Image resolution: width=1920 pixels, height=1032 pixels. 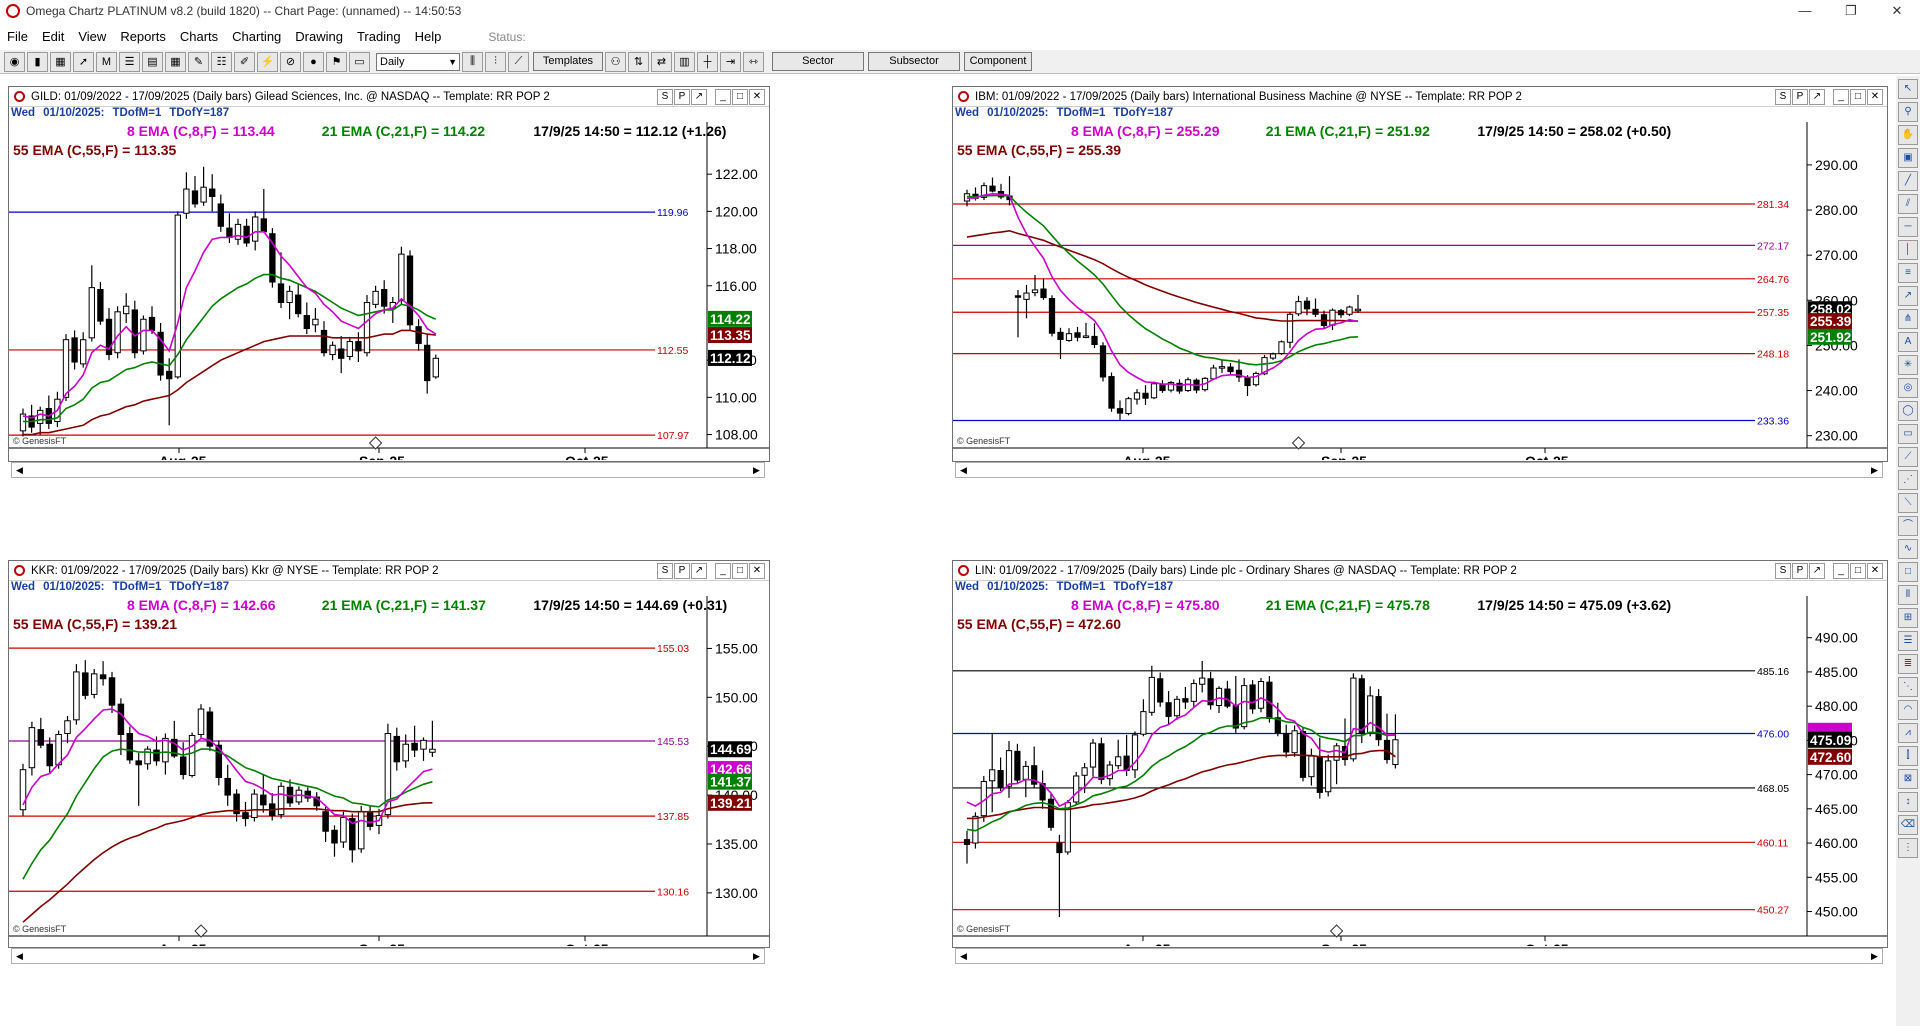 What do you see at coordinates (418, 61) in the screenshot?
I see `interval-select: Daily ▼` at bounding box center [418, 61].